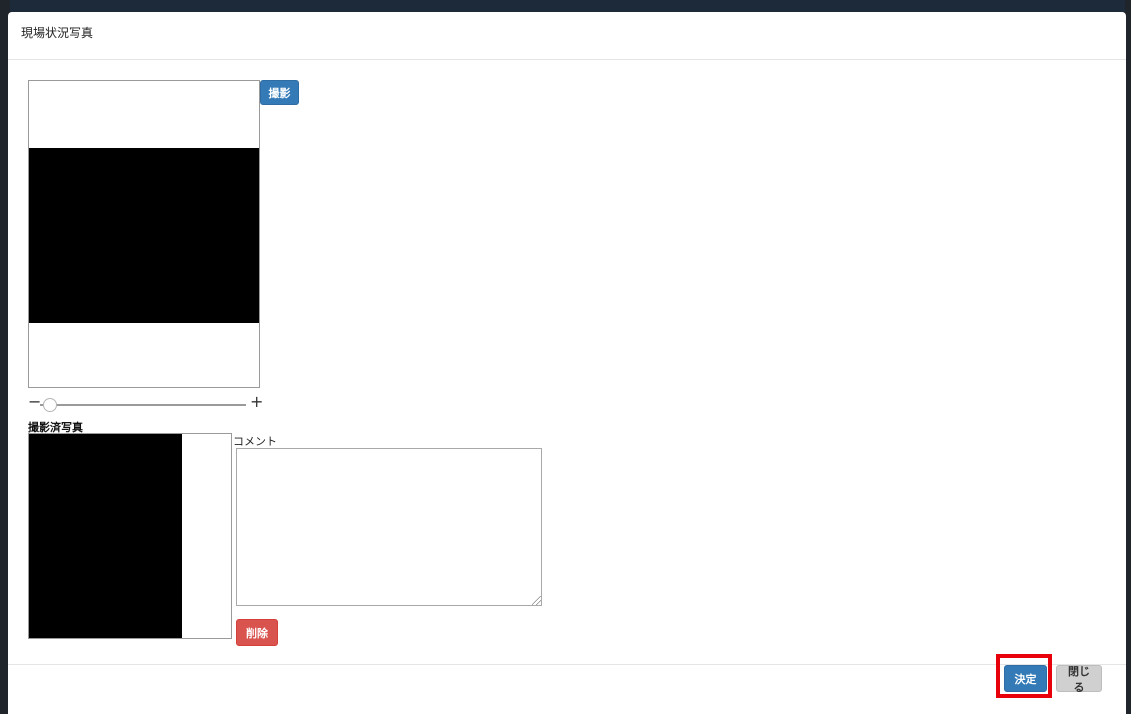  What do you see at coordinates (105, 536) in the screenshot?
I see `captured-photo-image` at bounding box center [105, 536].